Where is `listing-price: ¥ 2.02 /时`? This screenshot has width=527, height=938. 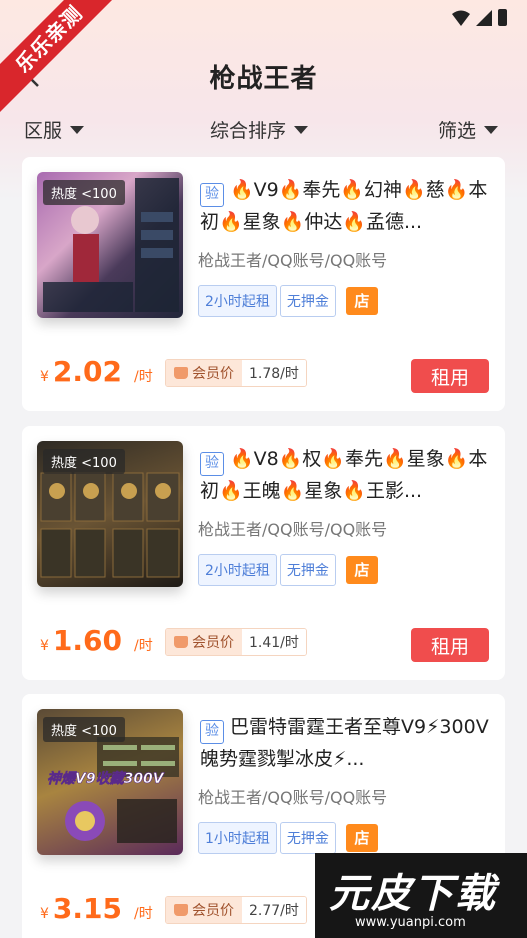 listing-price: ¥ 2.02 /时 is located at coordinates (96, 371).